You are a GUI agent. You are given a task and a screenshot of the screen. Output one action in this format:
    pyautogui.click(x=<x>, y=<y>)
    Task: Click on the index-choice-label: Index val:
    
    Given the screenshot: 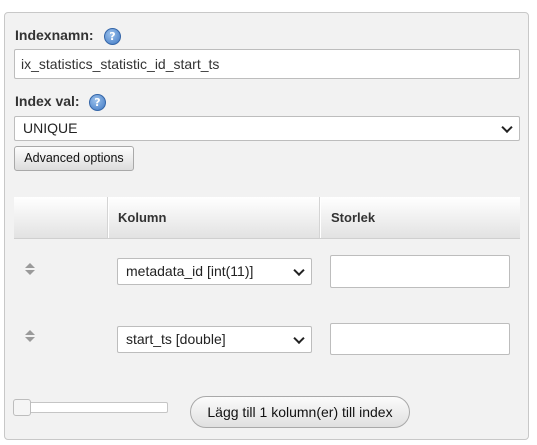 What is the action you would take?
    pyautogui.click(x=47, y=101)
    